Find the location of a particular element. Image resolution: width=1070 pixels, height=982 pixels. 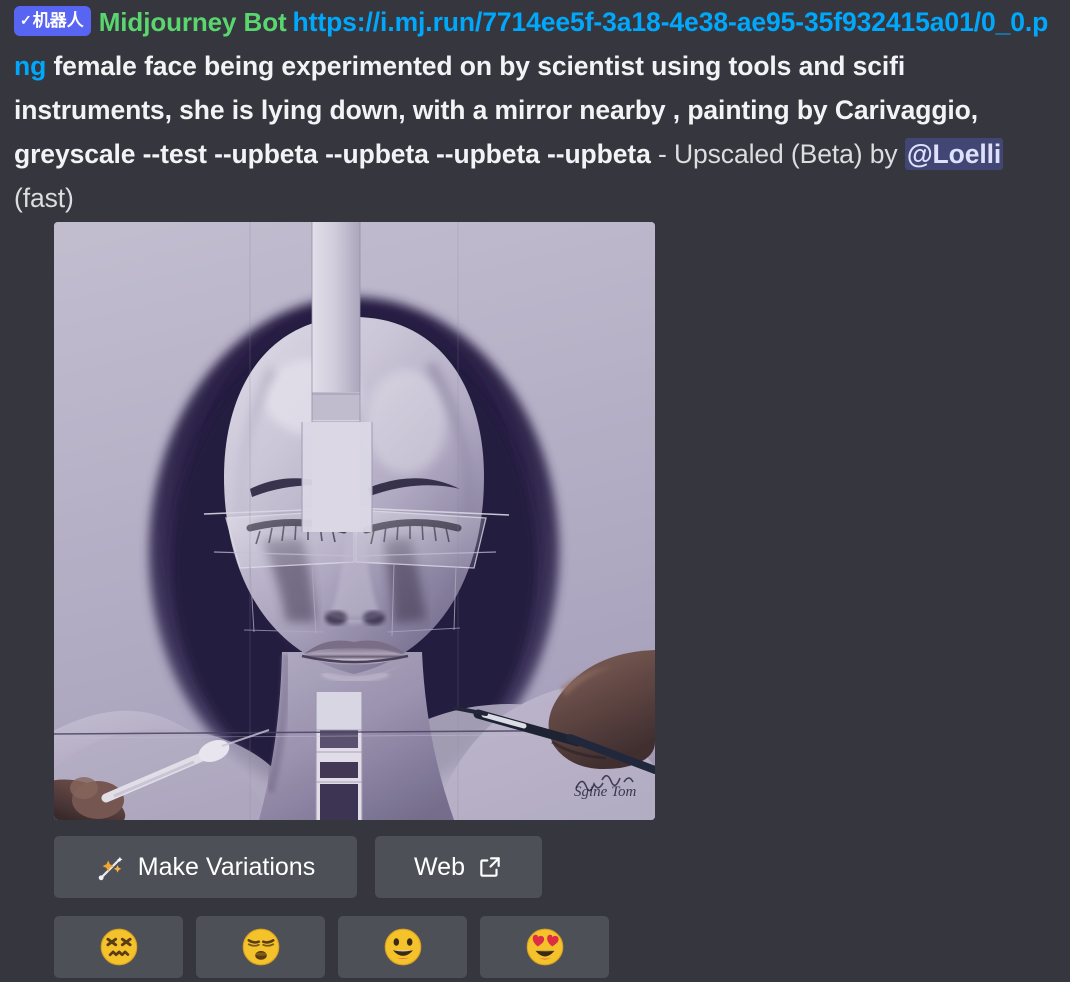

reaction-confounded-face is located at coordinates (118, 947).